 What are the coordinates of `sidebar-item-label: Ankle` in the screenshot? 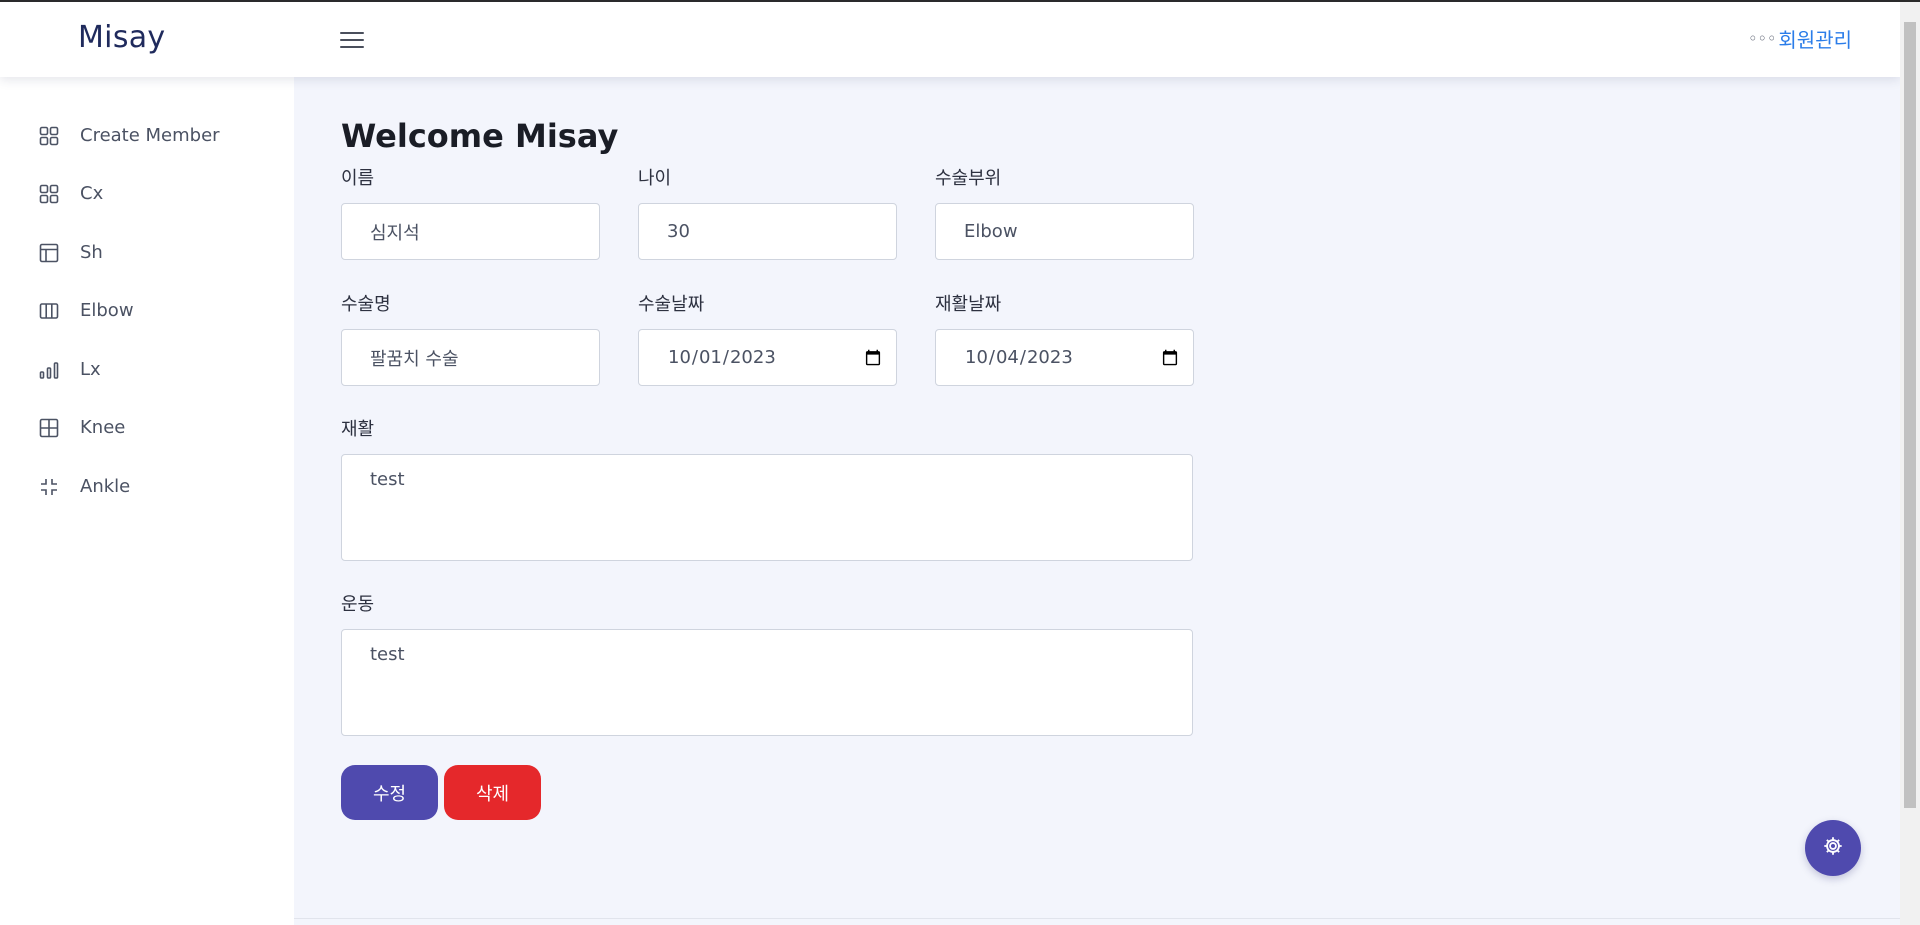 It's located at (105, 486).